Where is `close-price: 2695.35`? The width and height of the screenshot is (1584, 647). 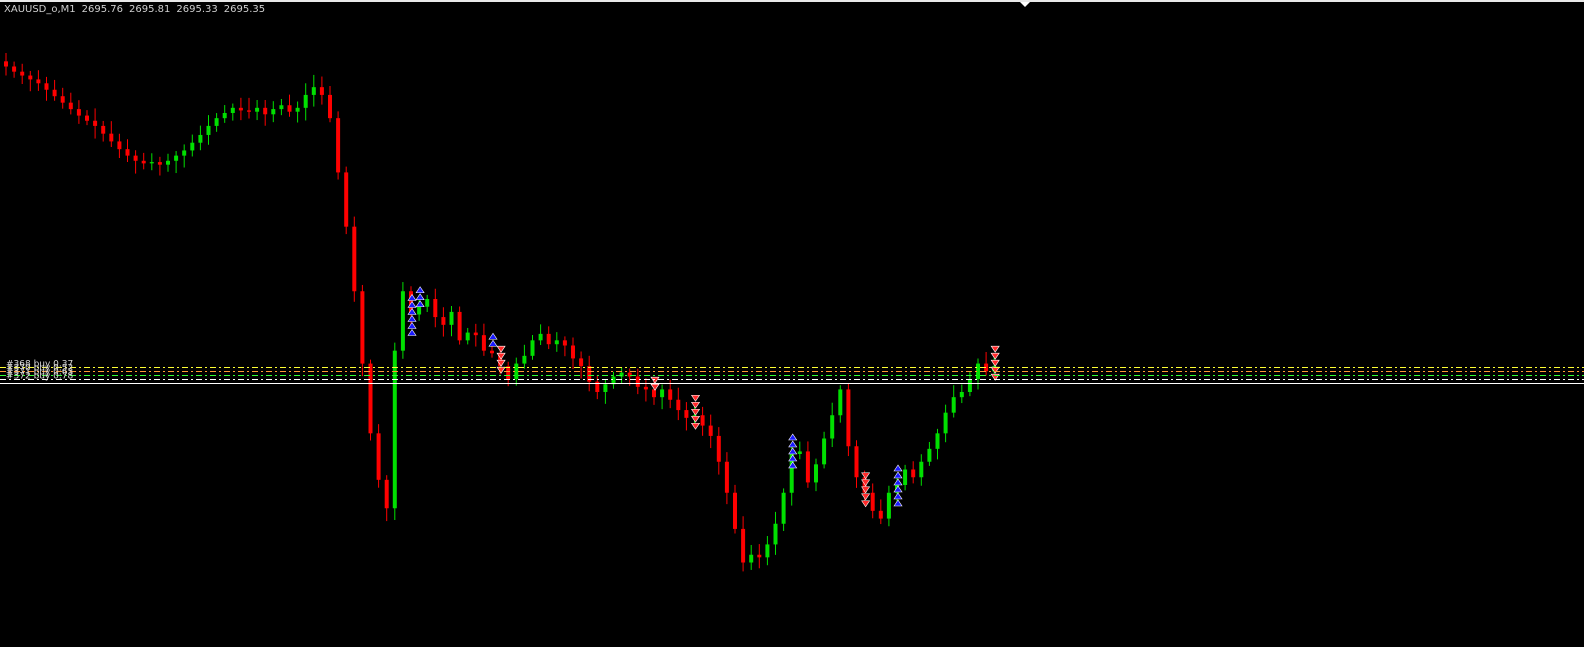
close-price: 2695.35 is located at coordinates (244, 9).